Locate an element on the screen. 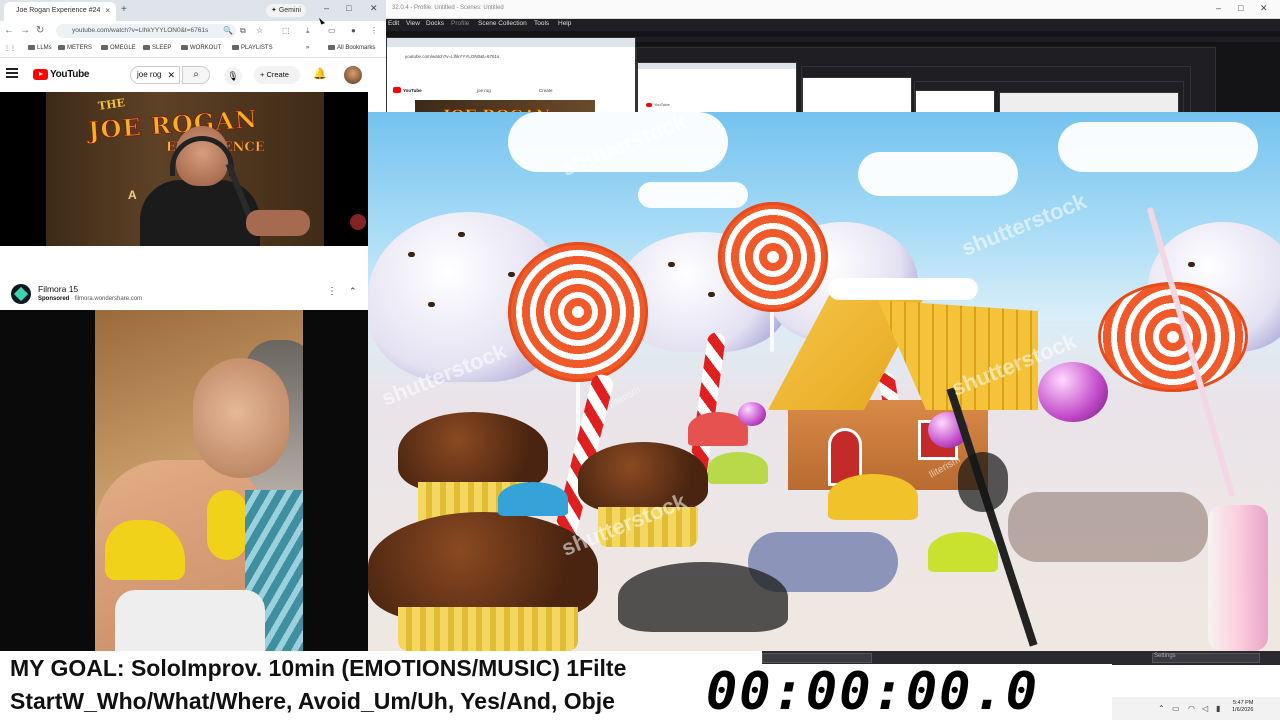 The height and width of the screenshot is (720, 1280). gemini-button: ✦ Gemini is located at coordinates (286, 10).